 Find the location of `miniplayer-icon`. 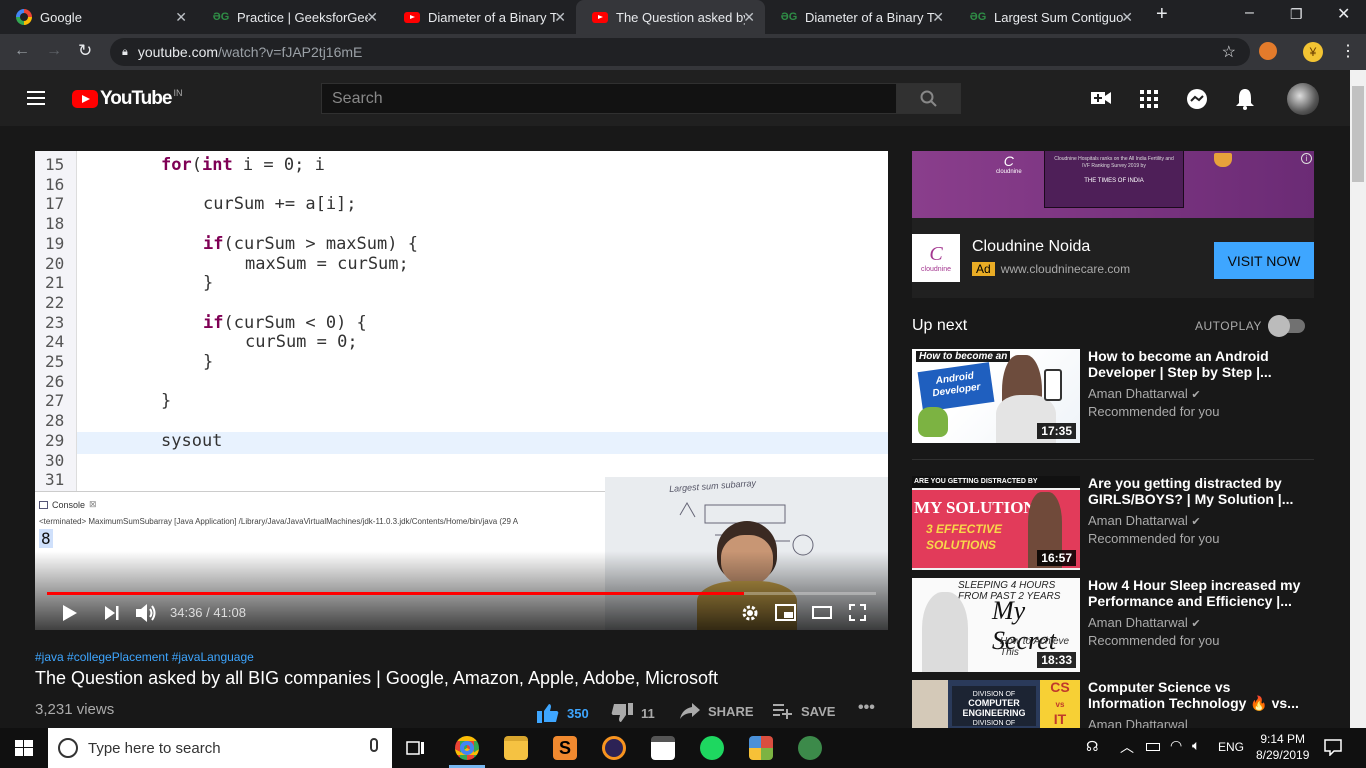

miniplayer-icon is located at coordinates (785, 612).